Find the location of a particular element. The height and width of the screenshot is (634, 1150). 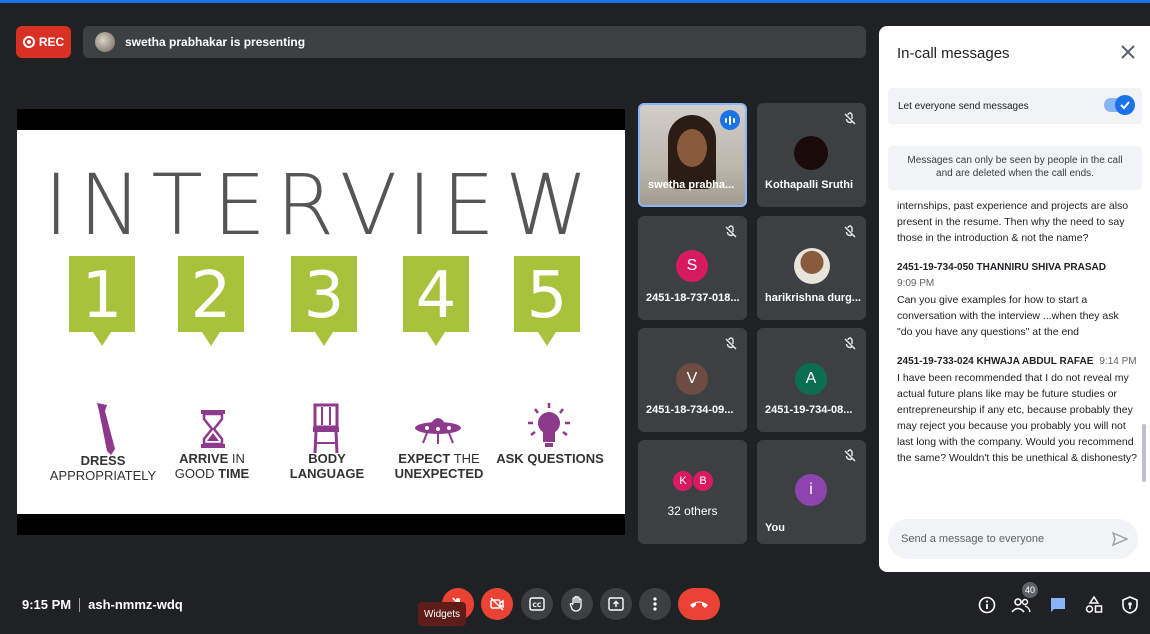

chat-icon is located at coordinates (1058, 605).